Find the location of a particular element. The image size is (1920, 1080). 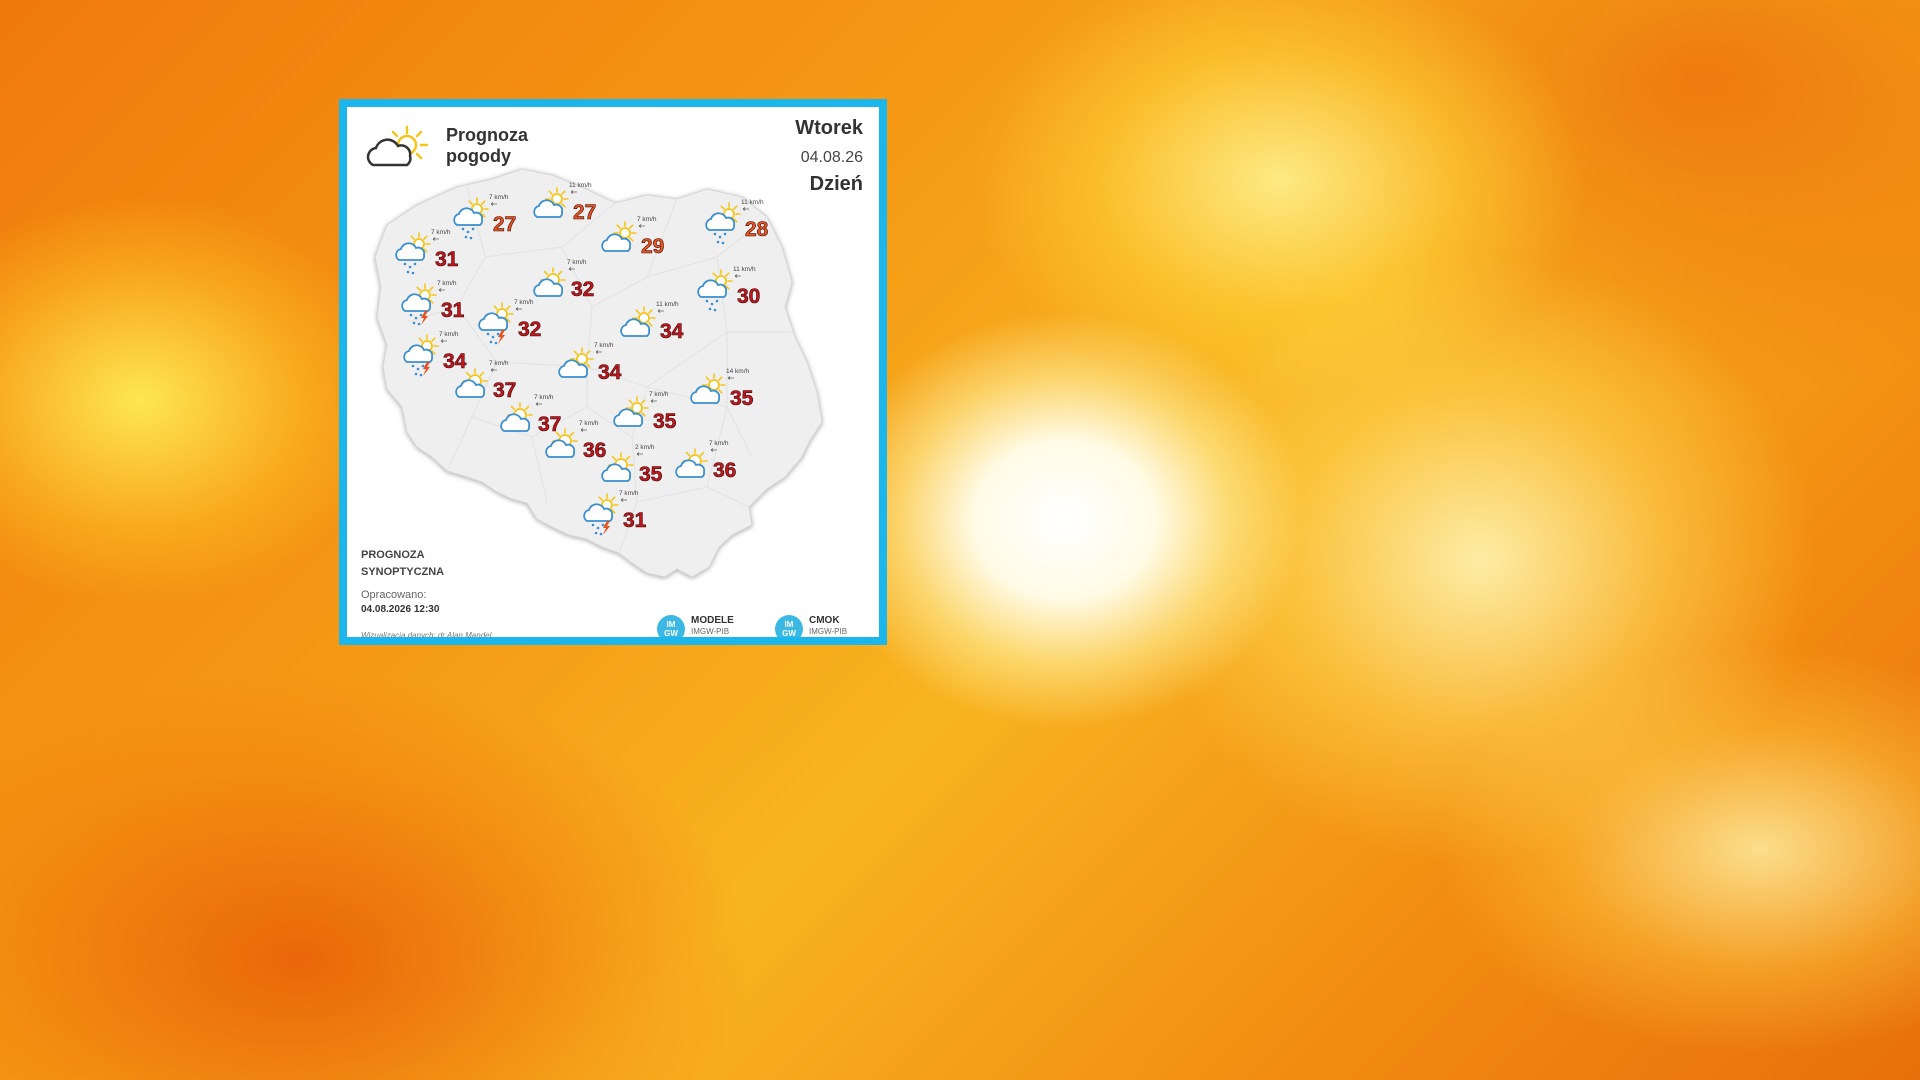

synoptic-forecast-label: PROGNOZA SYNOPTYCZNA is located at coordinates (403, 563).